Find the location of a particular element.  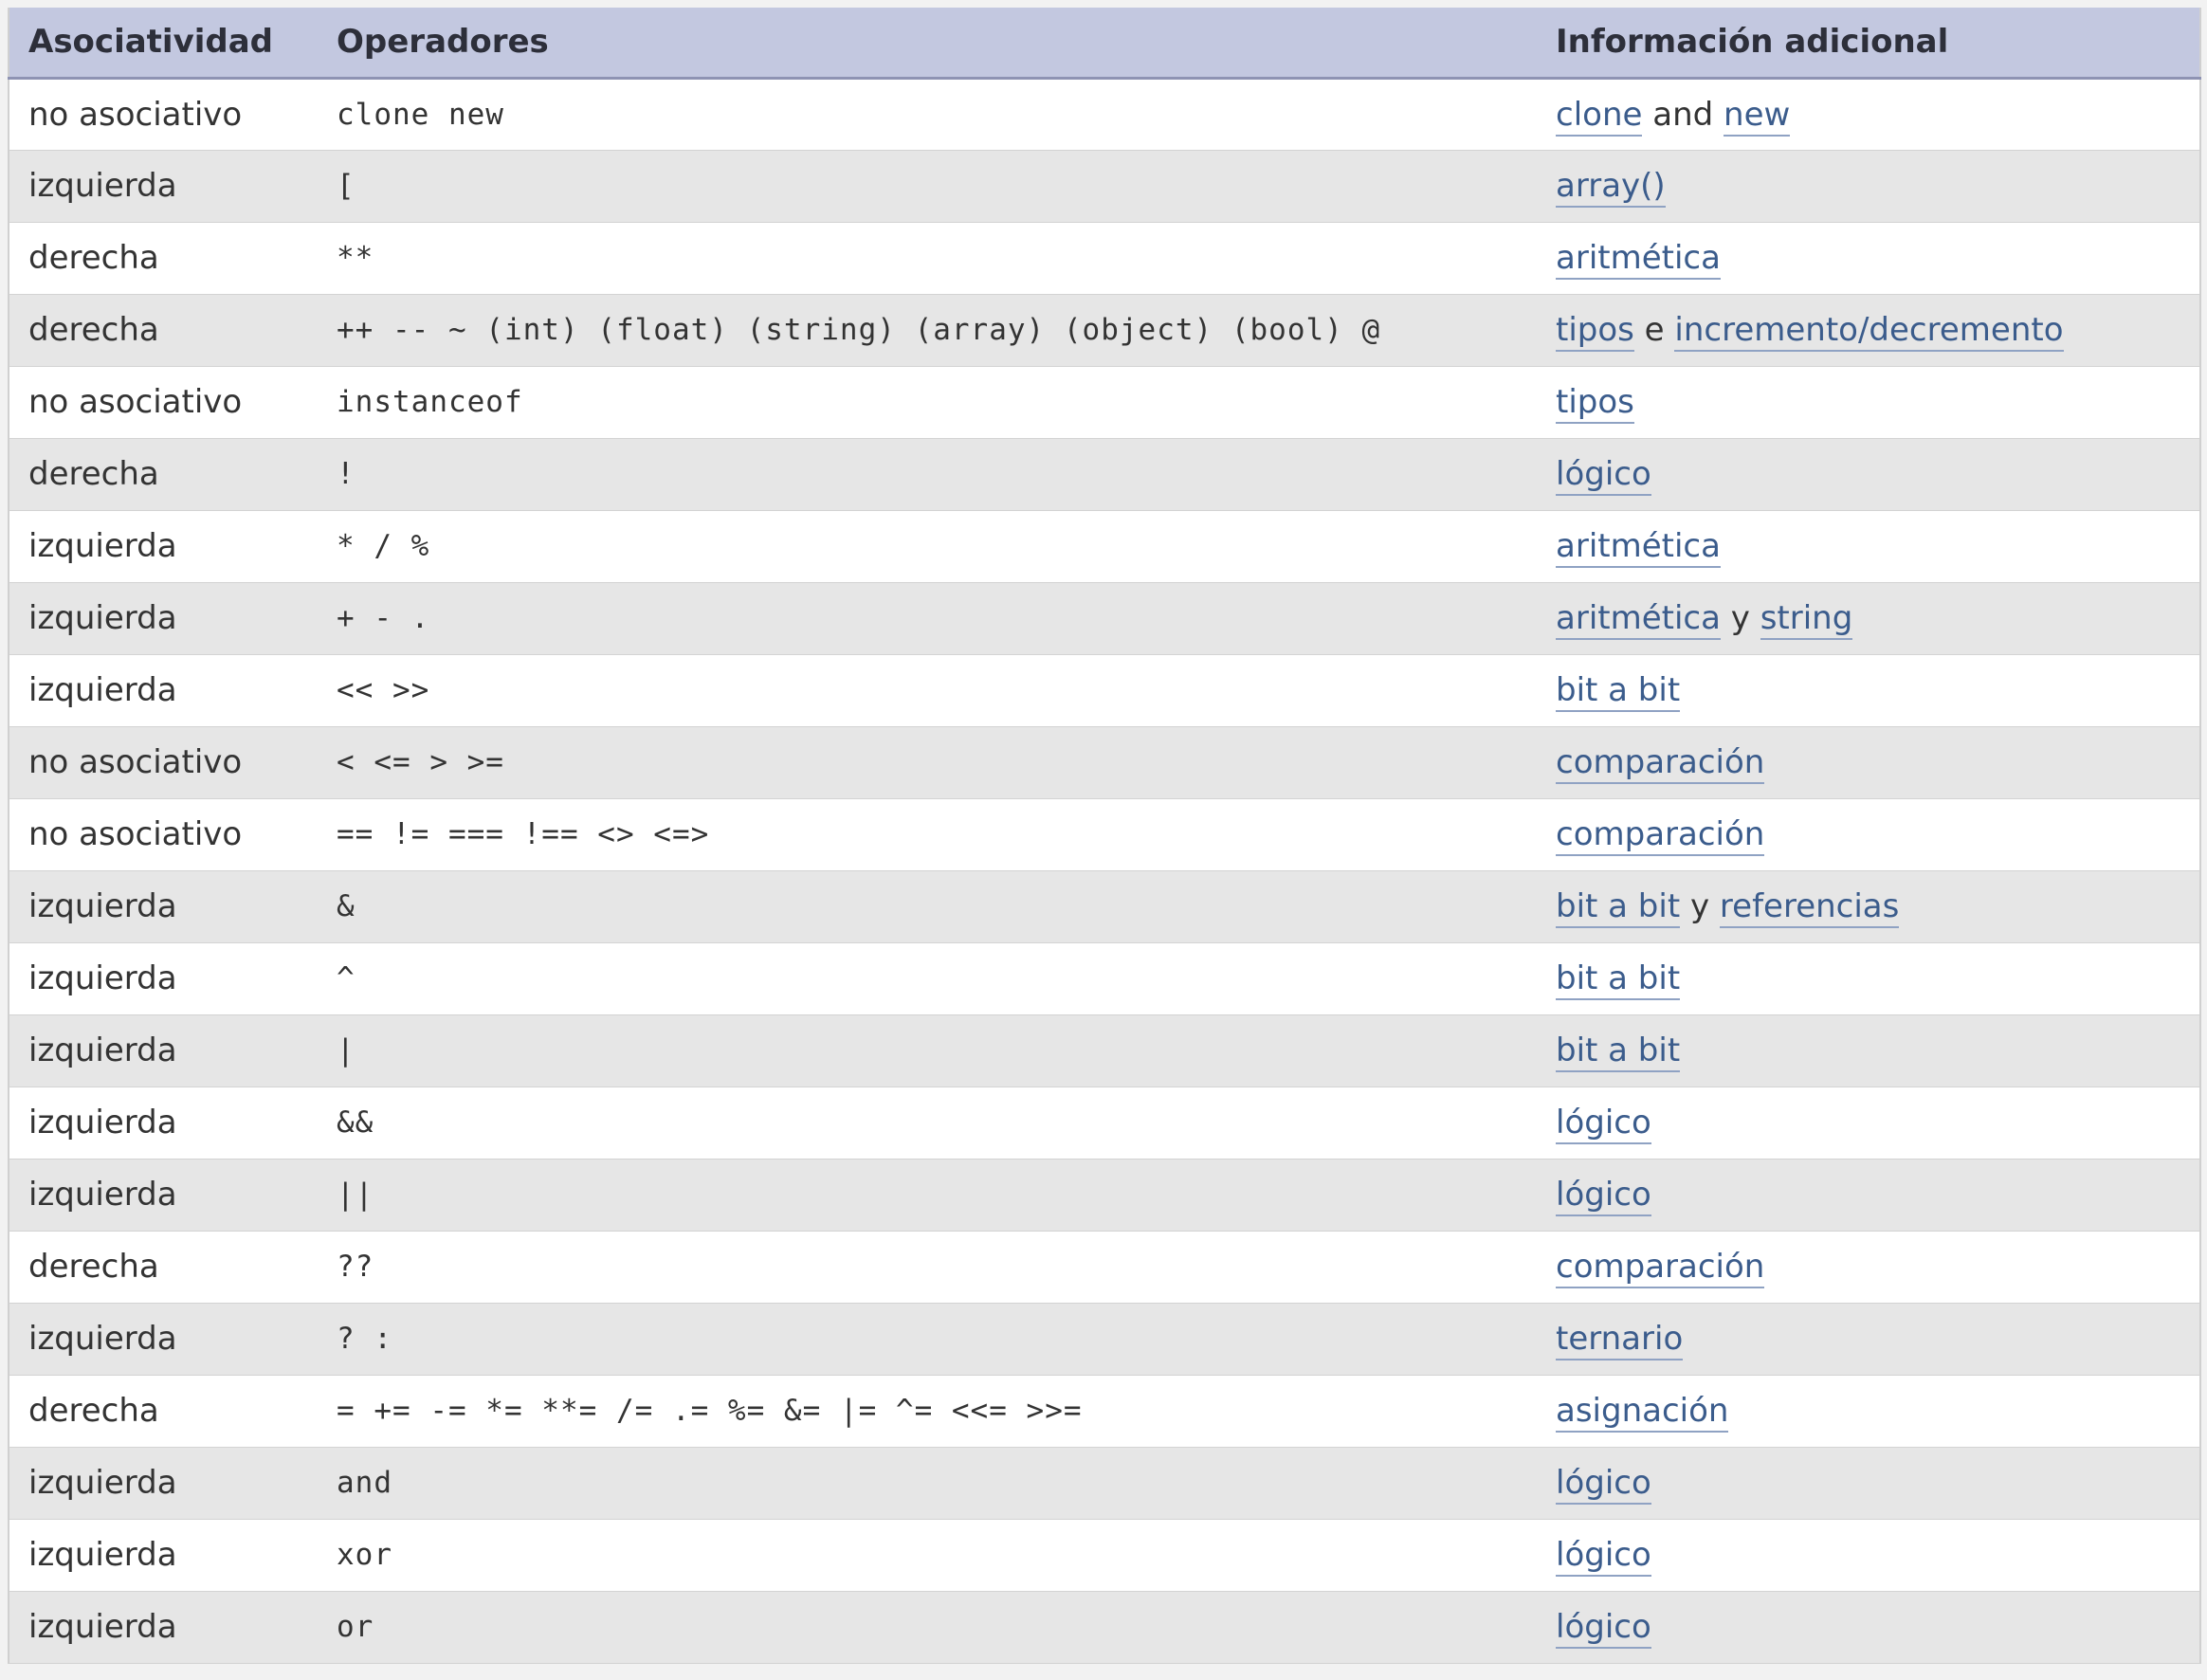

operators-cell: | is located at coordinates (927, 1050).